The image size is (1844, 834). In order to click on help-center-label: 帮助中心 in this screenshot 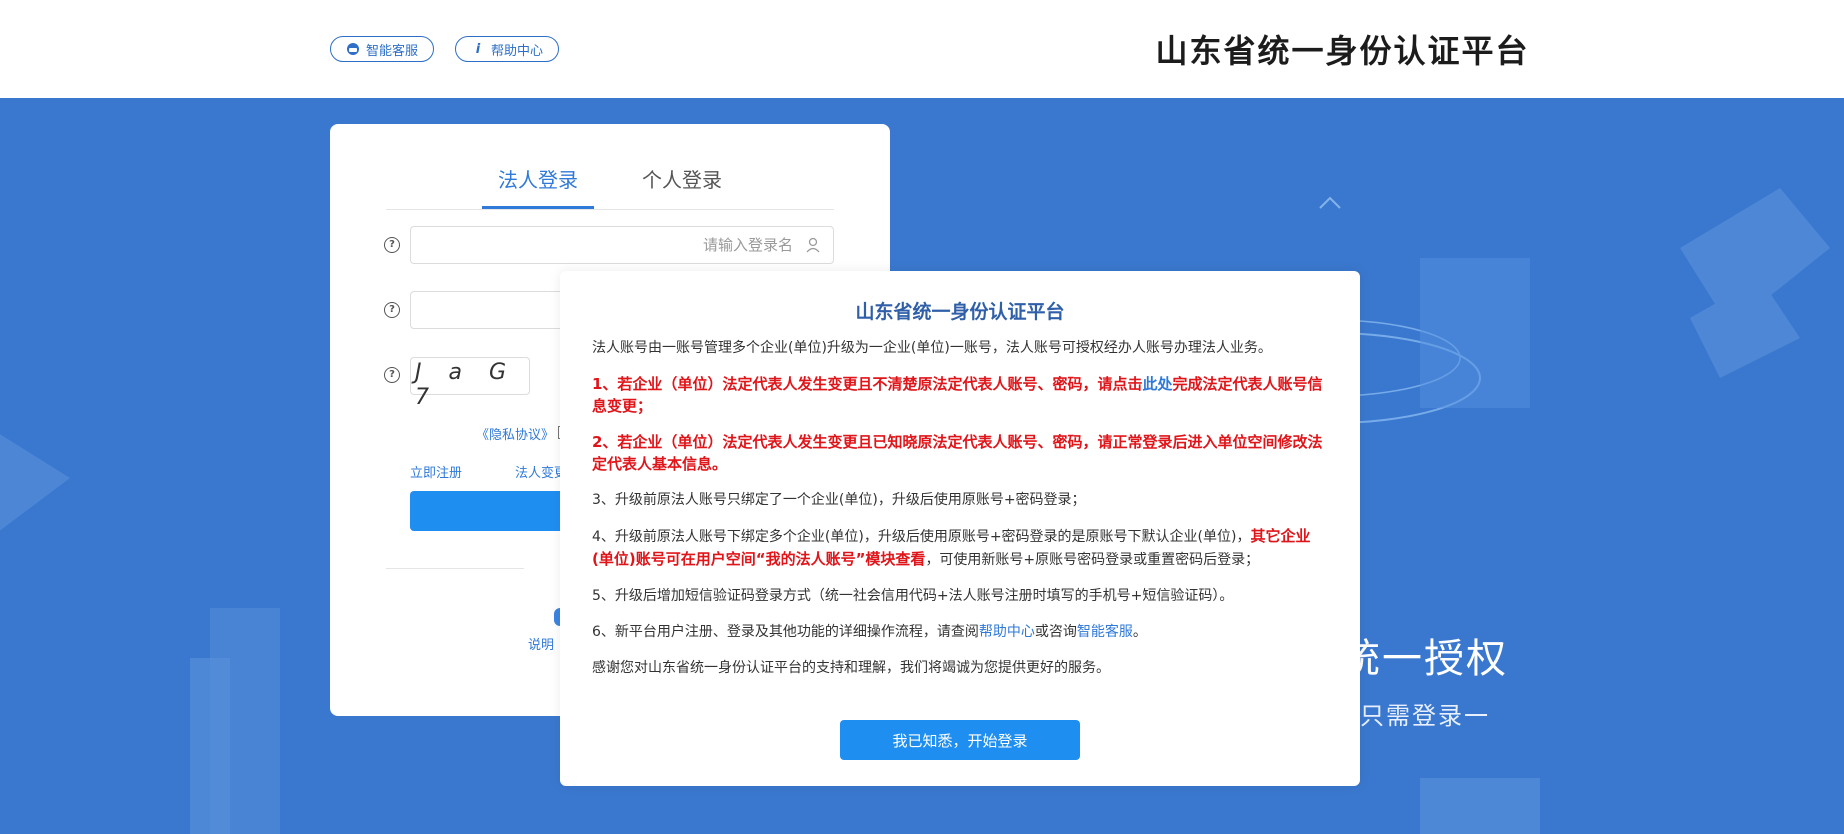, I will do `click(516, 51)`.